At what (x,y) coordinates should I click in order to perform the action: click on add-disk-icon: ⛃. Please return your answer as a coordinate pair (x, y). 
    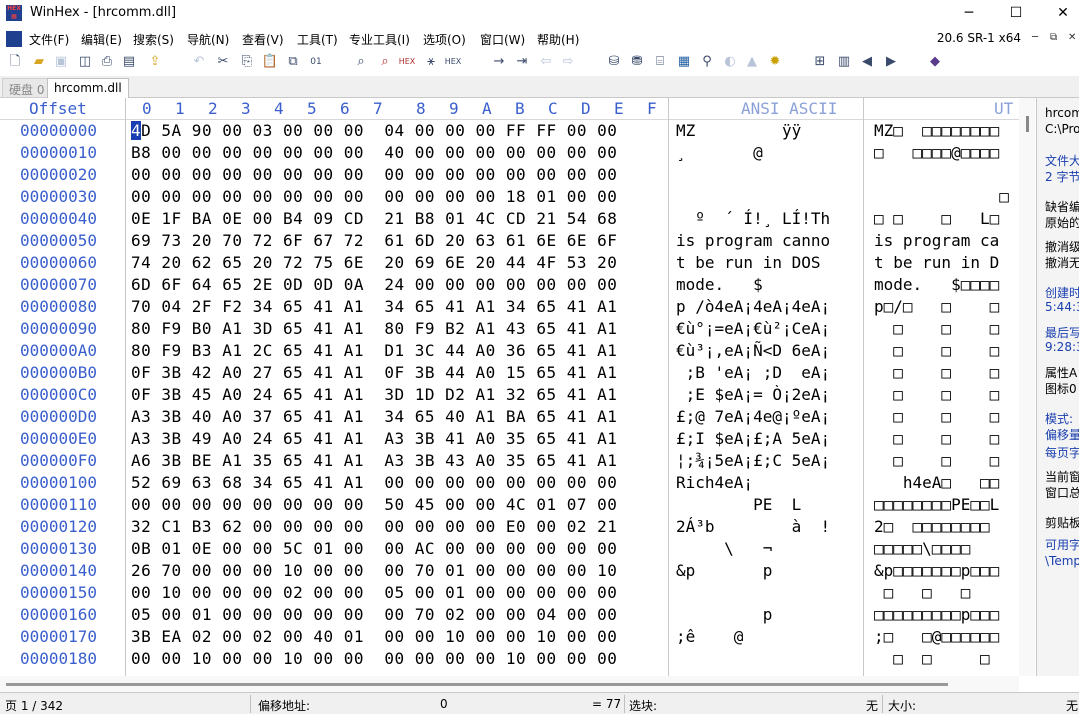
    Looking at the image, I should click on (637, 62).